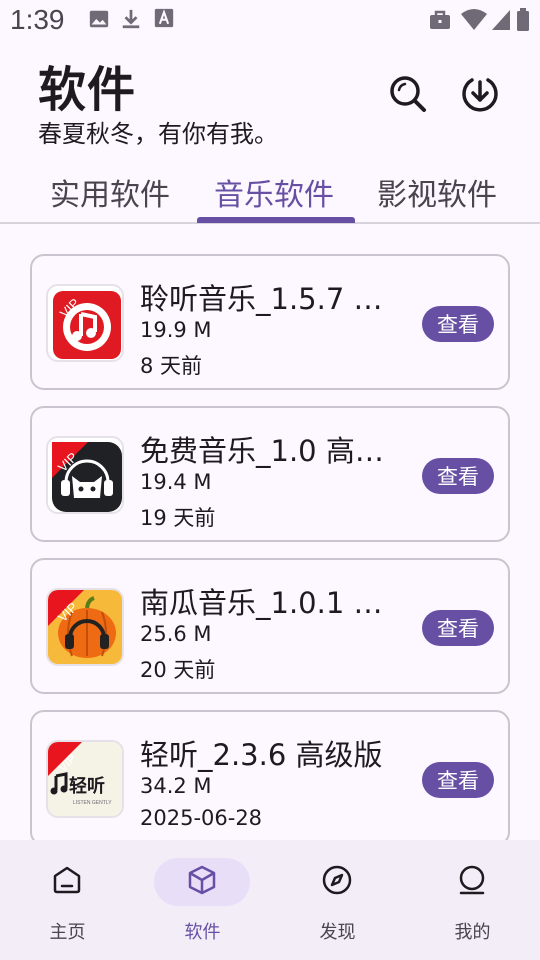  I want to click on search-icon, so click(408, 96).